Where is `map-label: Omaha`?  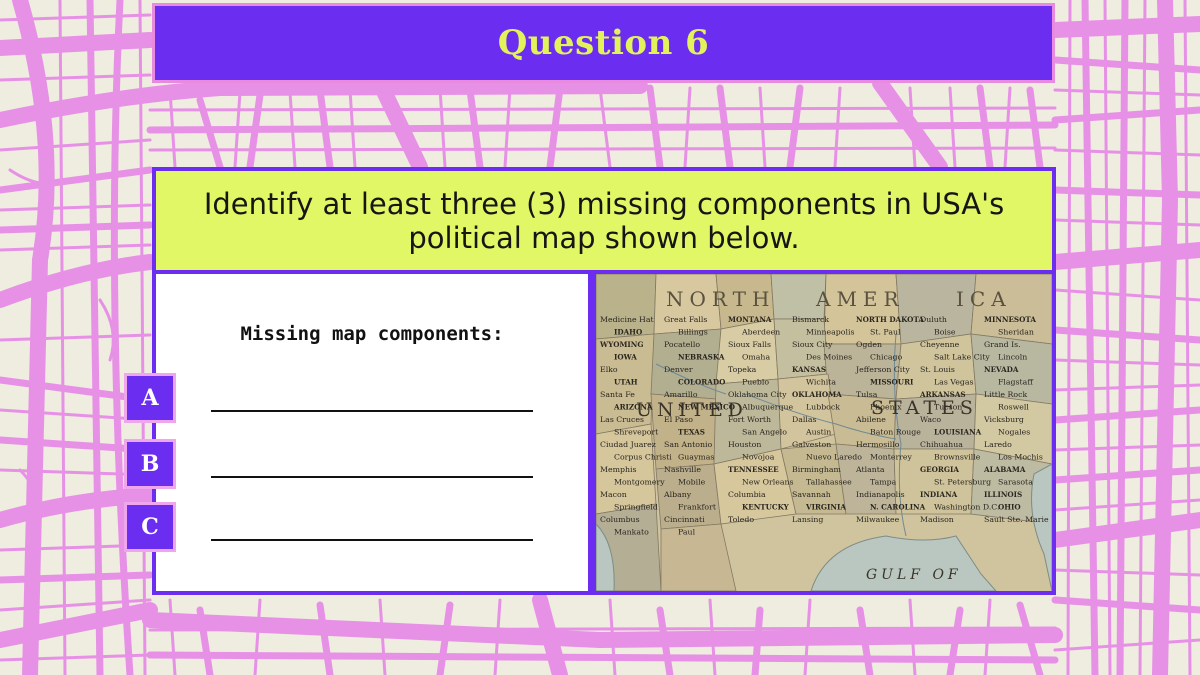 map-label: Omaha is located at coordinates (756, 357).